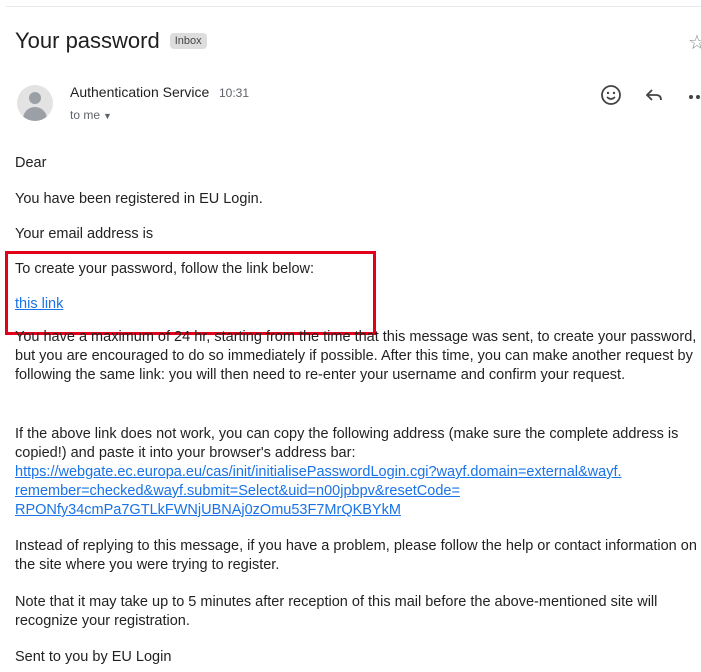  I want to click on avatar-body-shape, so click(35, 114).